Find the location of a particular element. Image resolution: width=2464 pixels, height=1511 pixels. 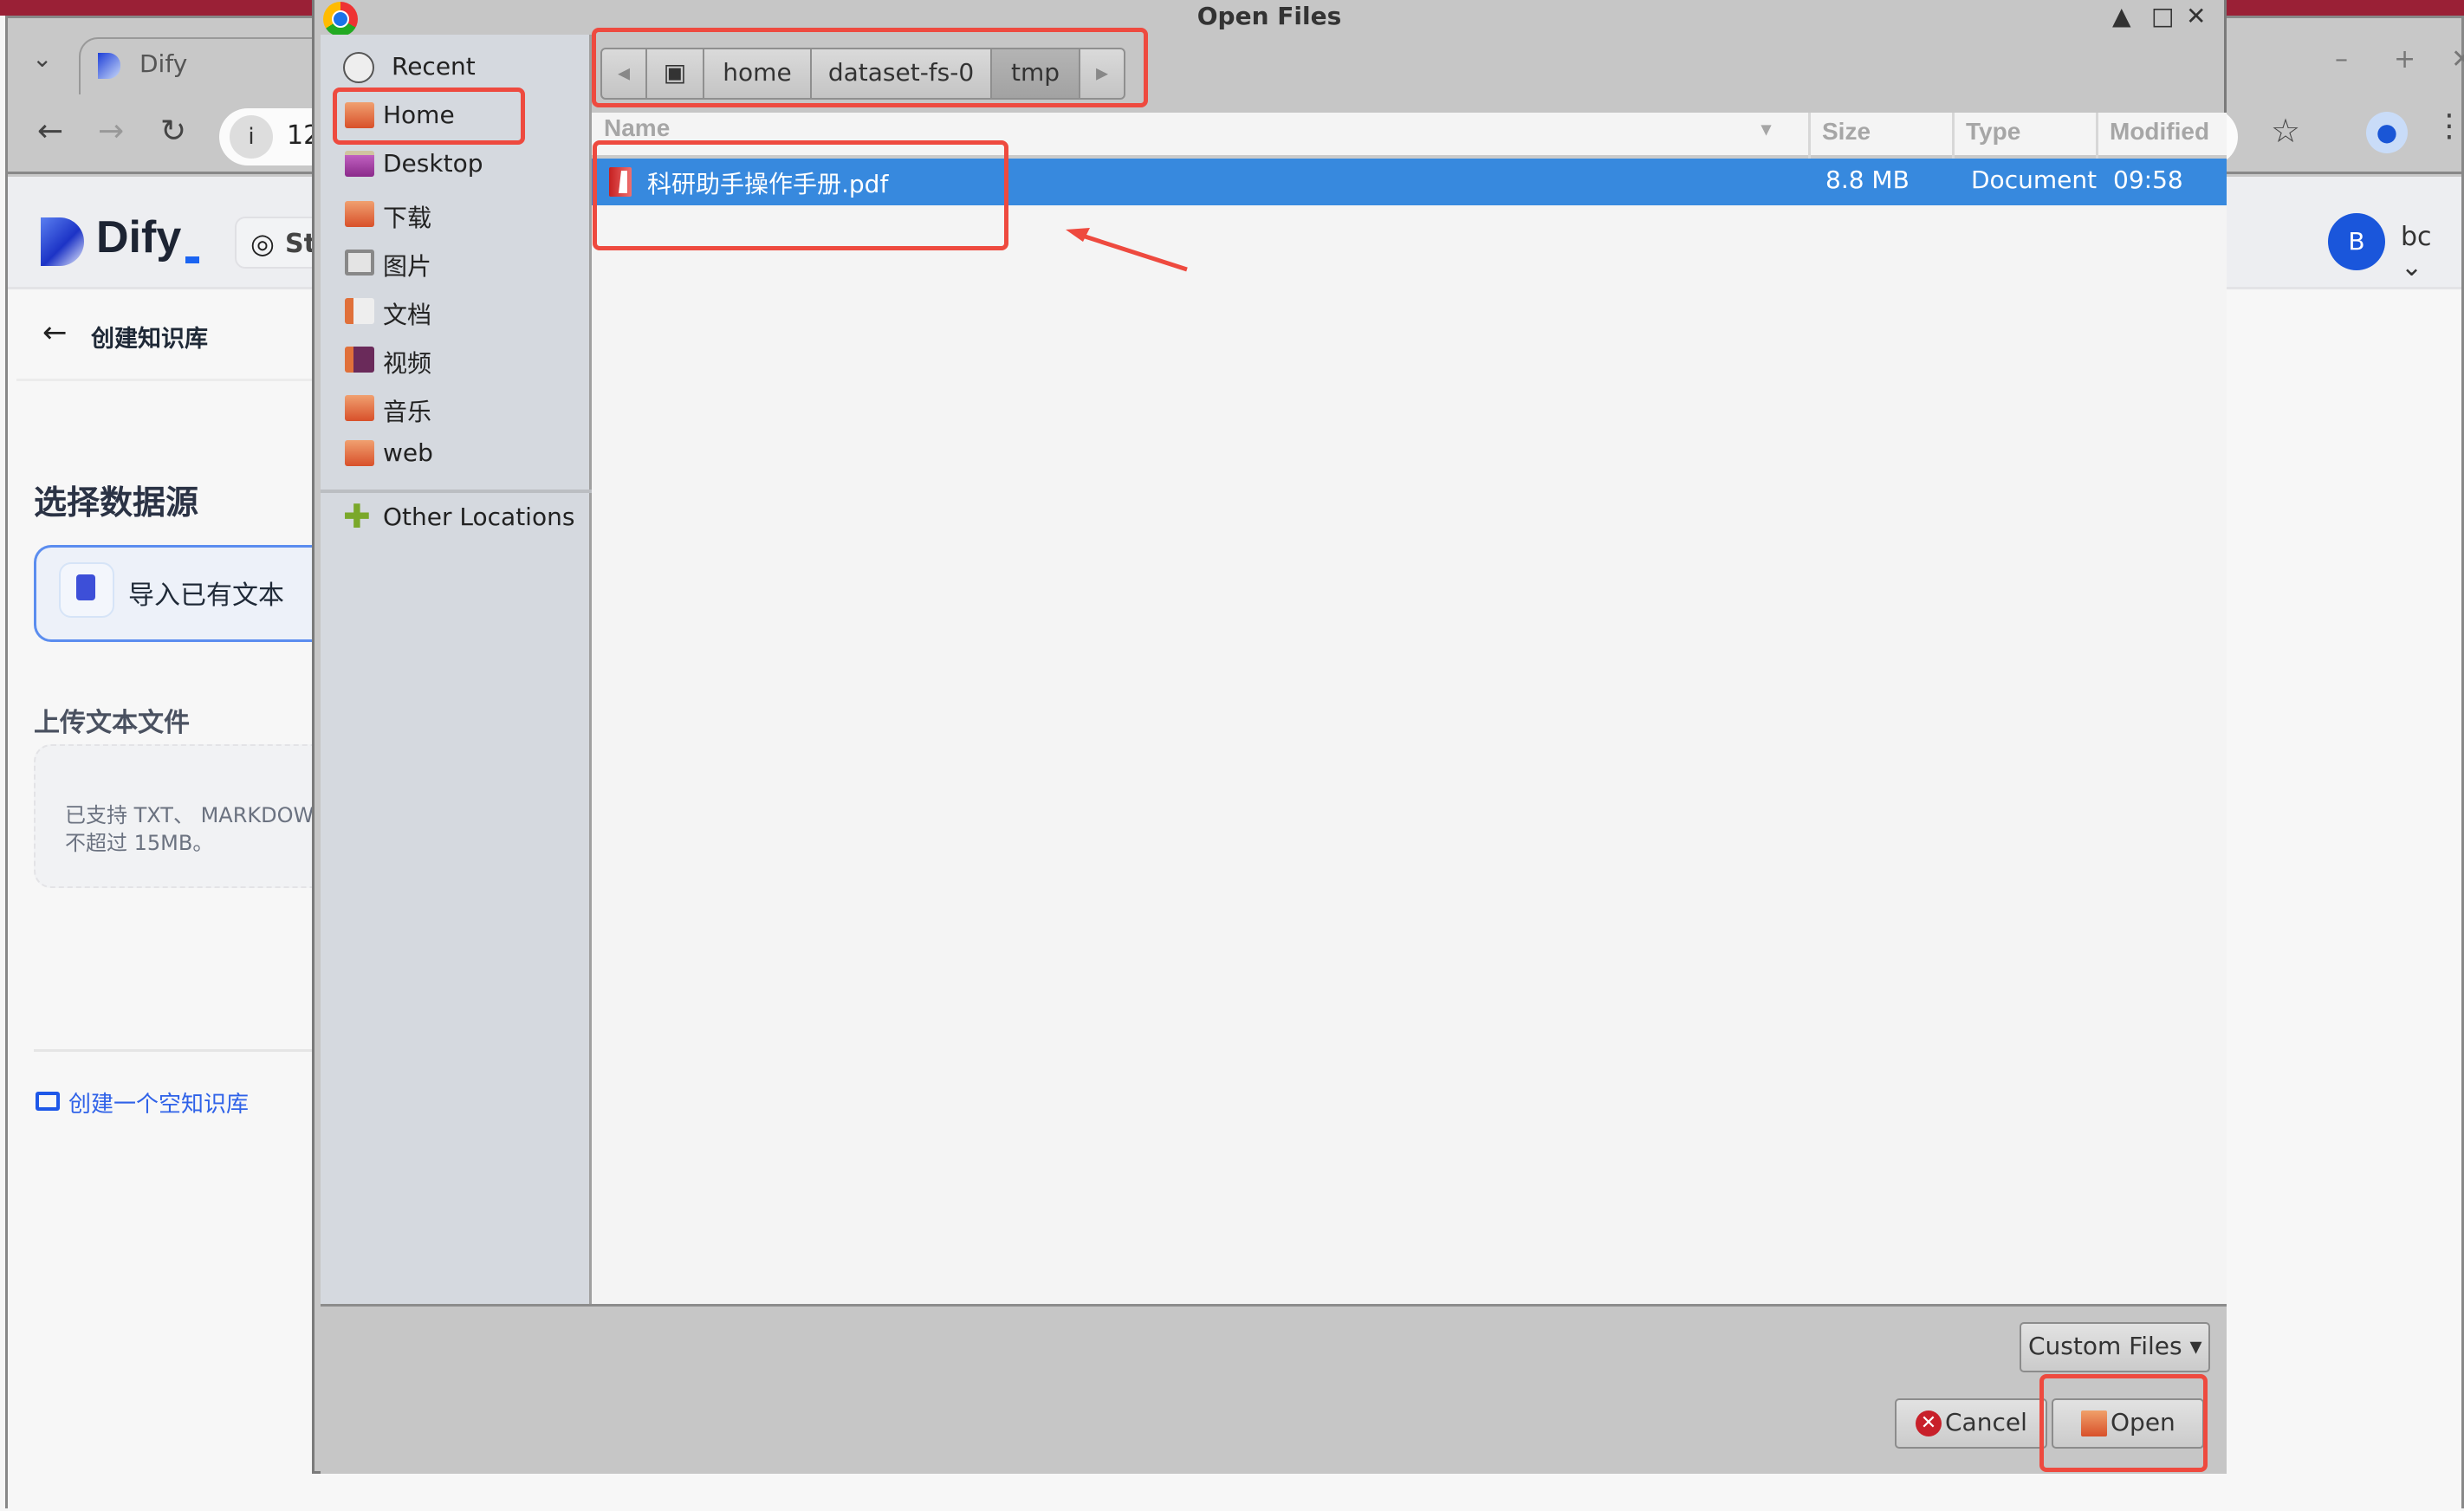

file-size: 8.8 MB is located at coordinates (1867, 179).